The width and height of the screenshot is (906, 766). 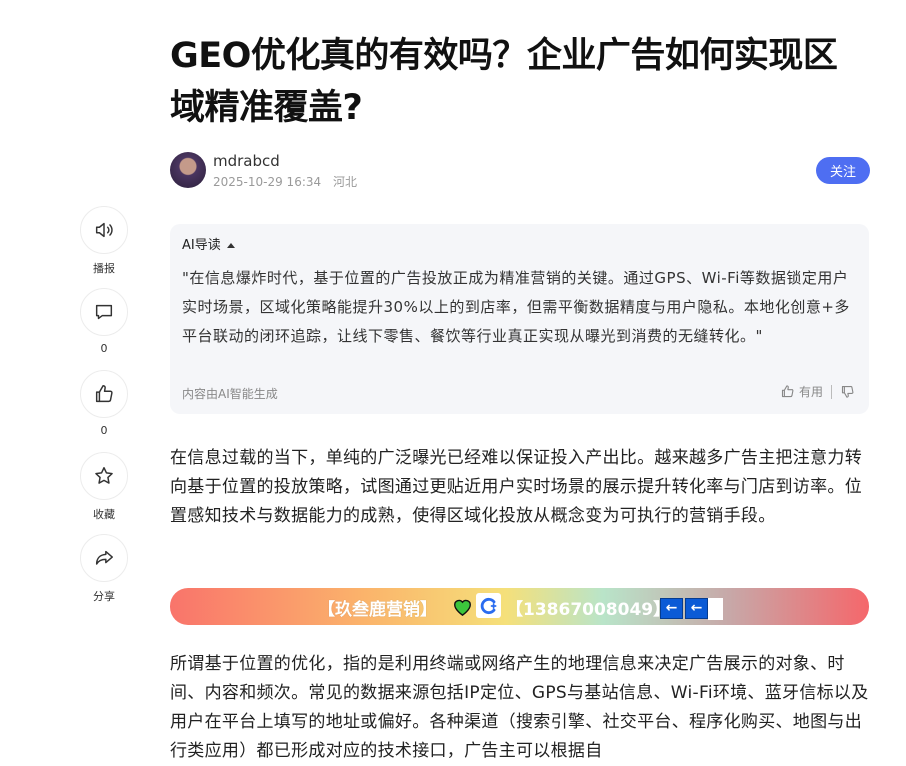 What do you see at coordinates (344, 182) in the screenshot?
I see `publish-location: 河北` at bounding box center [344, 182].